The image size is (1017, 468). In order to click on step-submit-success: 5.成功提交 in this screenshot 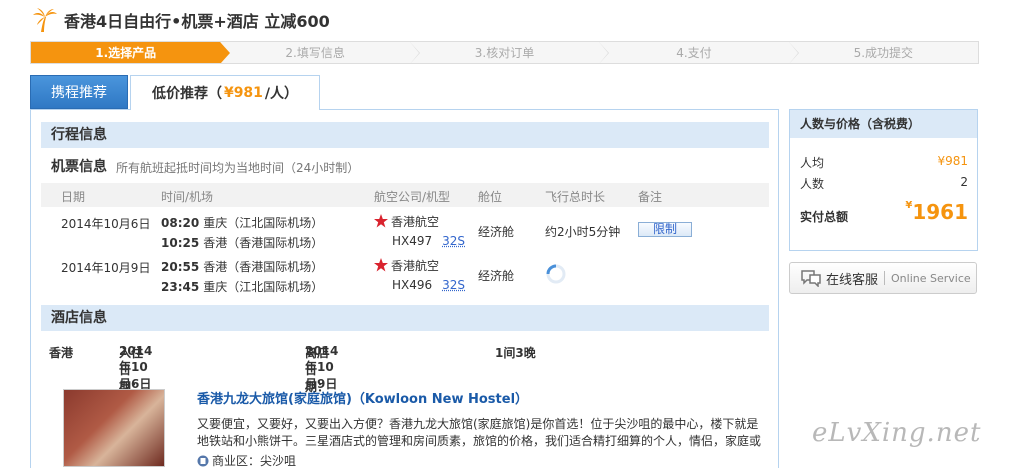, I will do `click(883, 53)`.